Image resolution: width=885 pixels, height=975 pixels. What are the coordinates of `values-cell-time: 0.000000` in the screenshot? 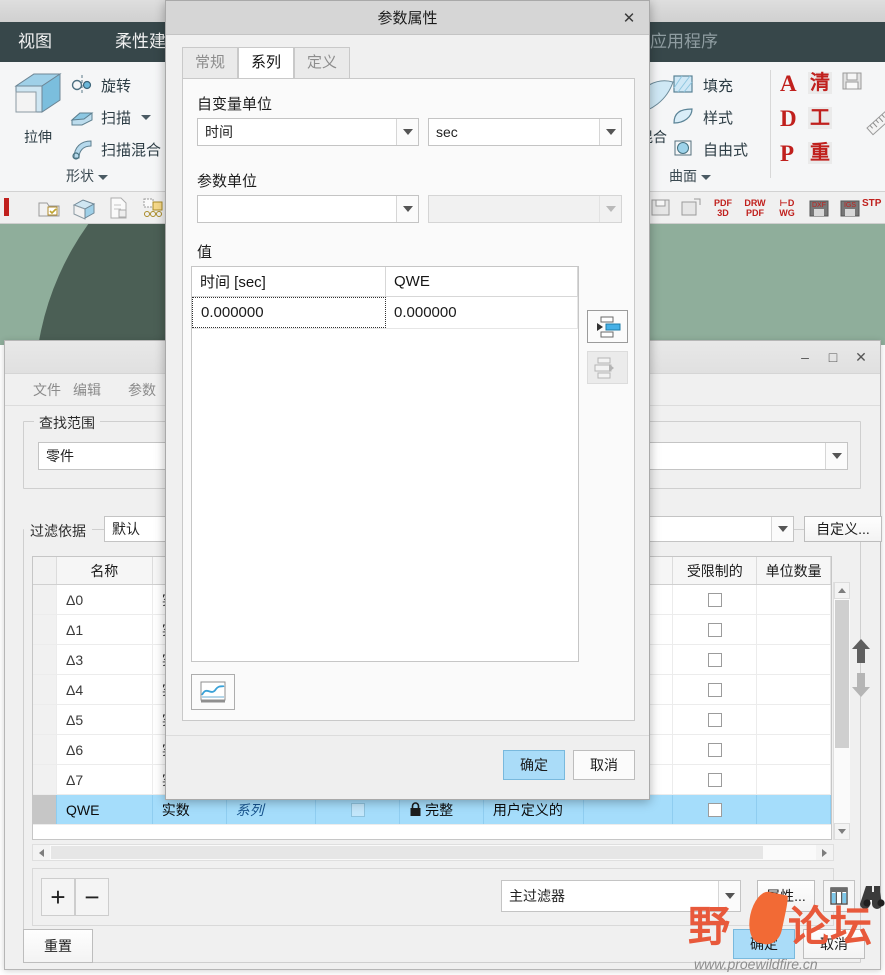 It's located at (289, 312).